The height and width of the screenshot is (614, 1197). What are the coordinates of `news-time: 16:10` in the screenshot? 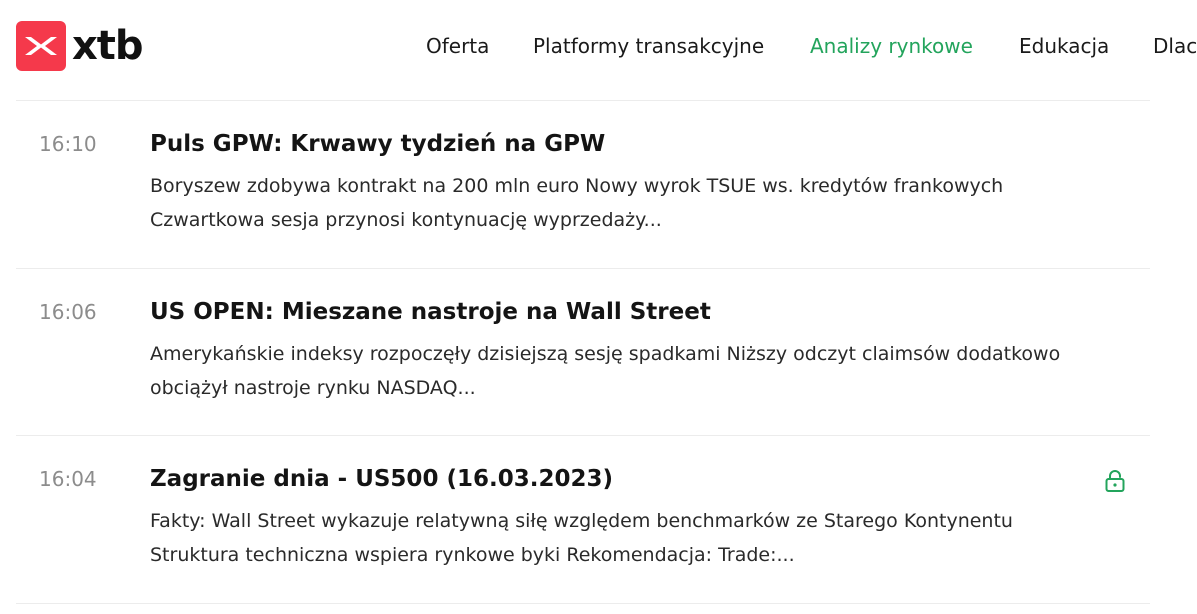 It's located at (68, 144).